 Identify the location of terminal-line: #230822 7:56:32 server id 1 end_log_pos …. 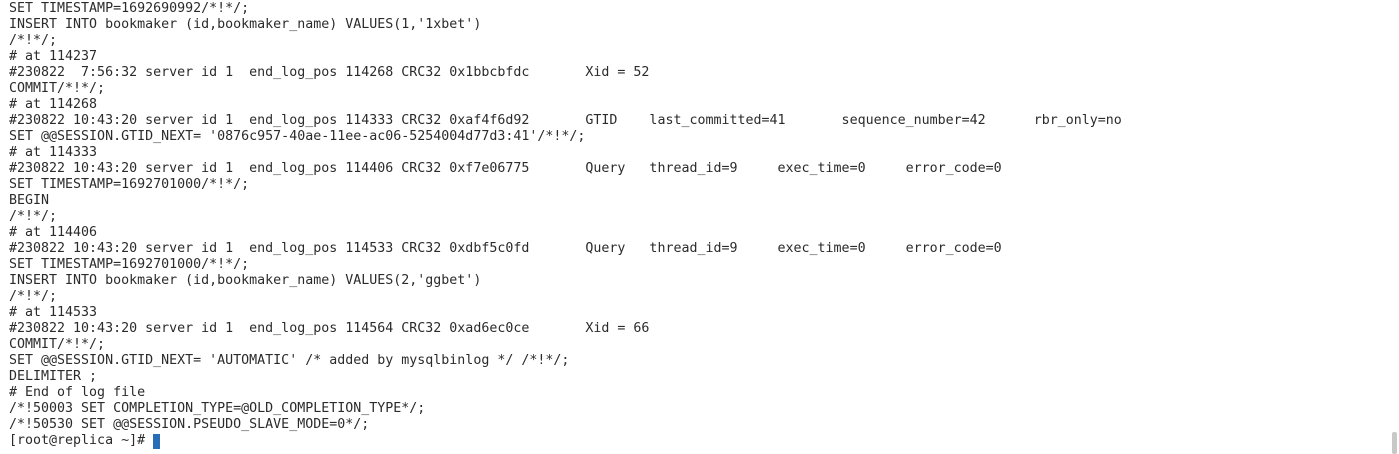
(329, 72).